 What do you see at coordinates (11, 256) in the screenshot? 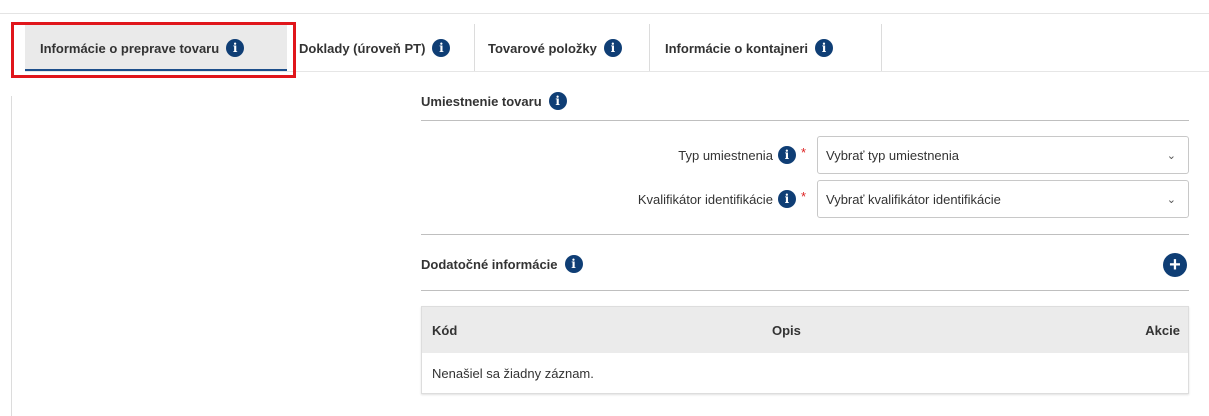
I see `left-divider` at bounding box center [11, 256].